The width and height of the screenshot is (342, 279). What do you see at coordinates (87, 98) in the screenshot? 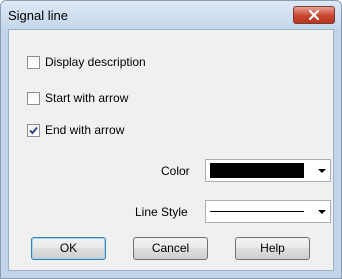
I see `start-with-arrow-label: Start with arrow` at bounding box center [87, 98].